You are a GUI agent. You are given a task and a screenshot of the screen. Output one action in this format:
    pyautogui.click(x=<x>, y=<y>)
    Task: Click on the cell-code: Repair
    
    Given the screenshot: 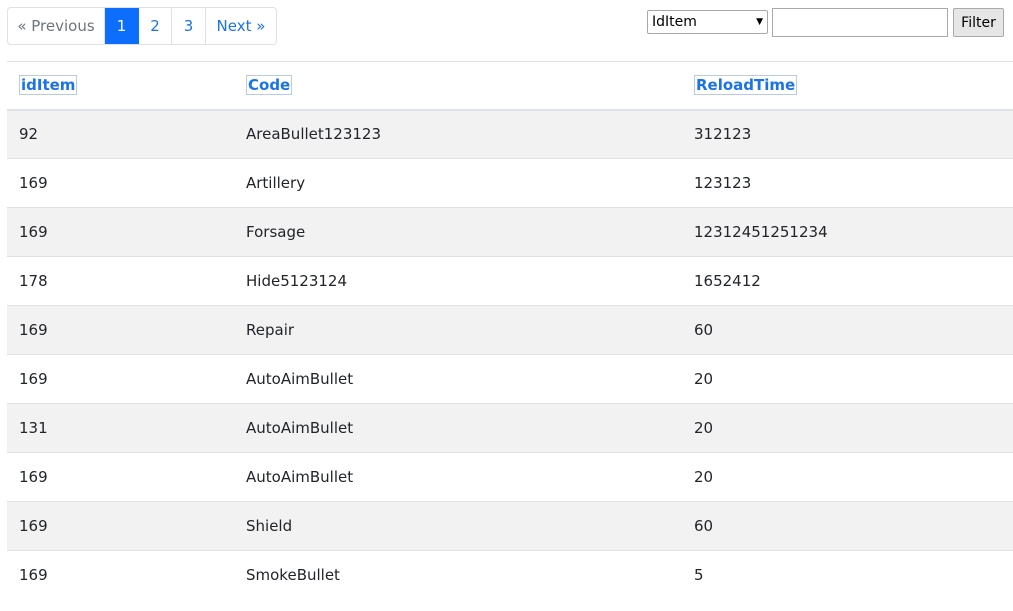 What is the action you would take?
    pyautogui.click(x=458, y=330)
    